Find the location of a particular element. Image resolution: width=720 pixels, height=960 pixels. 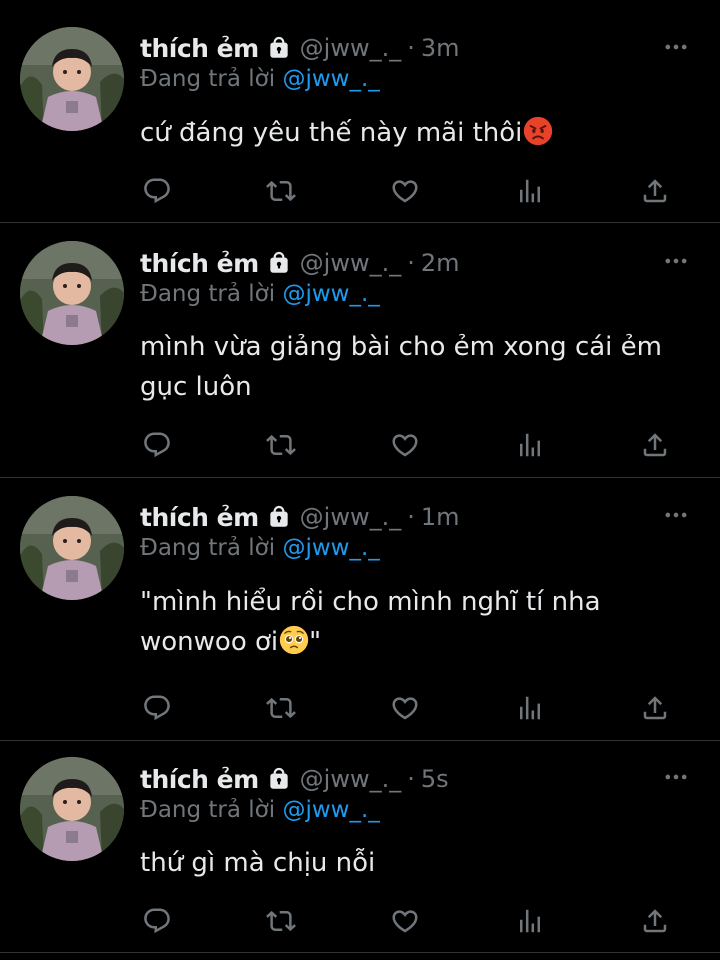

tweet-text: cứ đáng yêu thế này mãi thôi is located at coordinates (410, 133).